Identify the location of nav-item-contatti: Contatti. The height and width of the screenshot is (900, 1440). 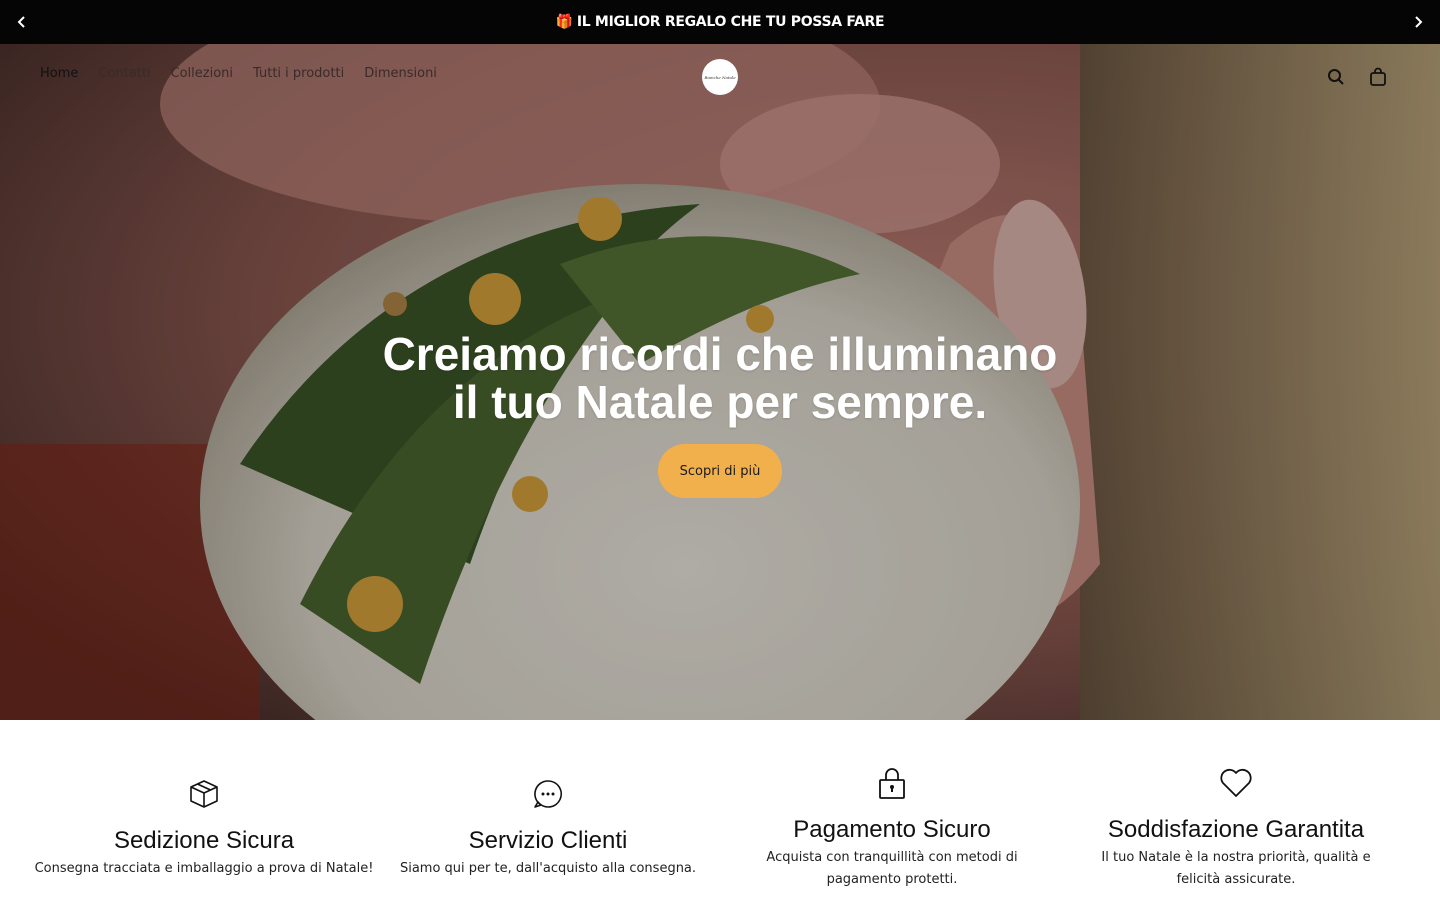
(124, 73).